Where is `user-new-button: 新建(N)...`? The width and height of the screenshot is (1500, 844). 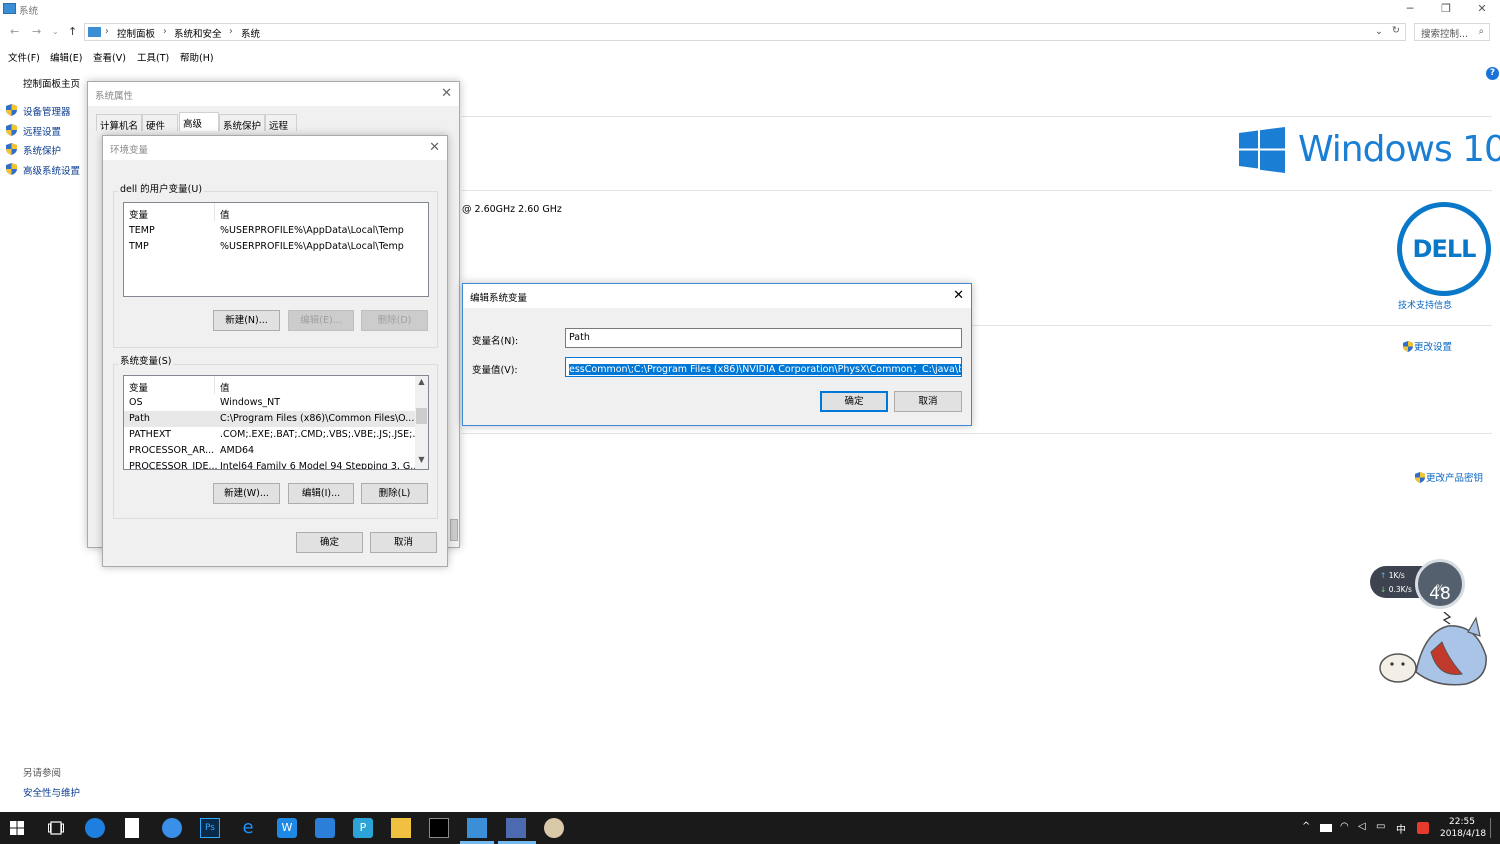 user-new-button: 新建(N)... is located at coordinates (246, 320).